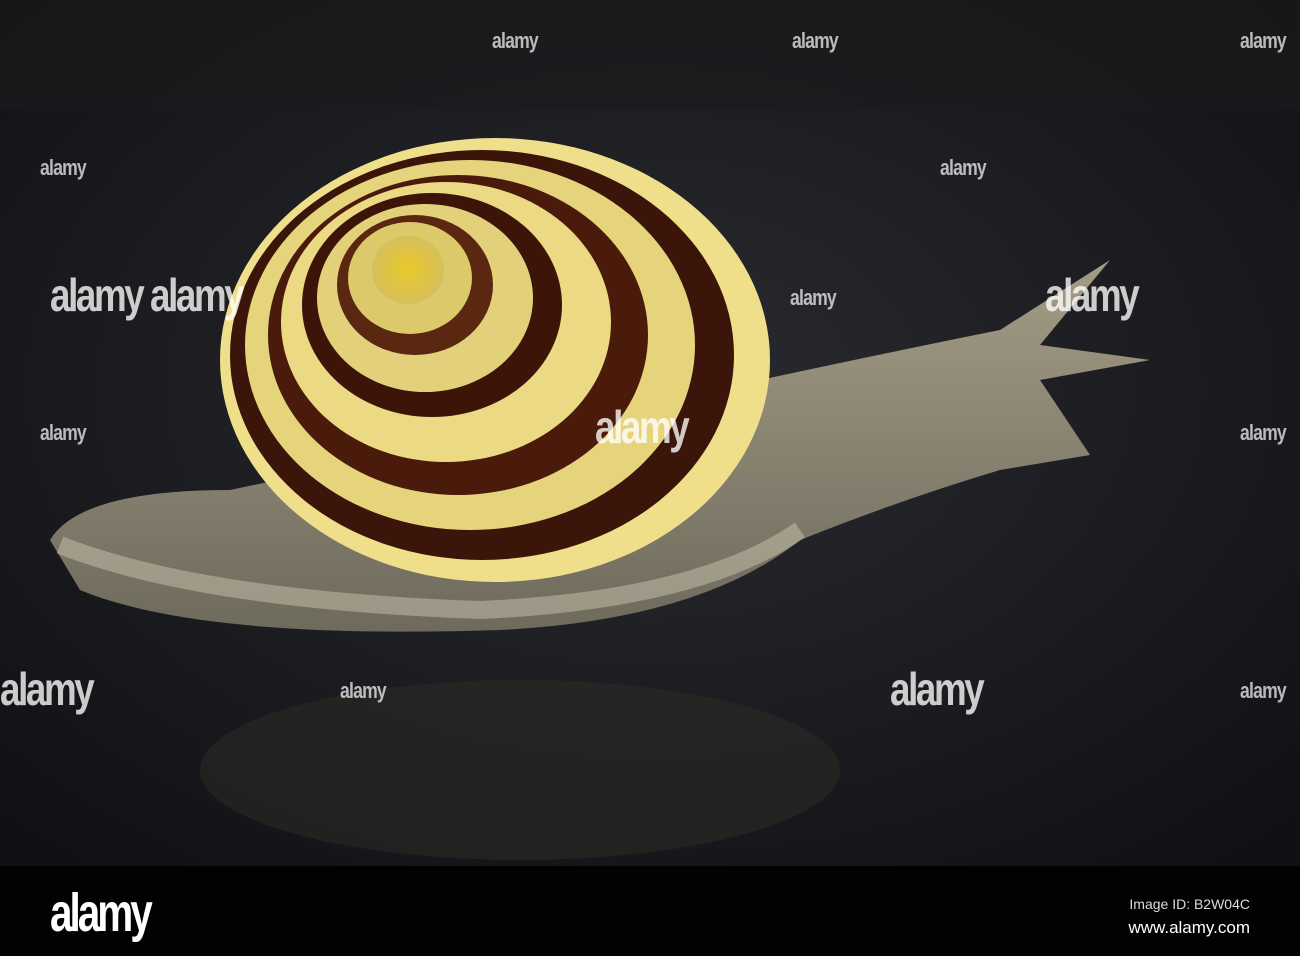 The width and height of the screenshot is (1300, 956). What do you see at coordinates (1189, 904) in the screenshot?
I see `image-id: Image ID: B2W04C` at bounding box center [1189, 904].